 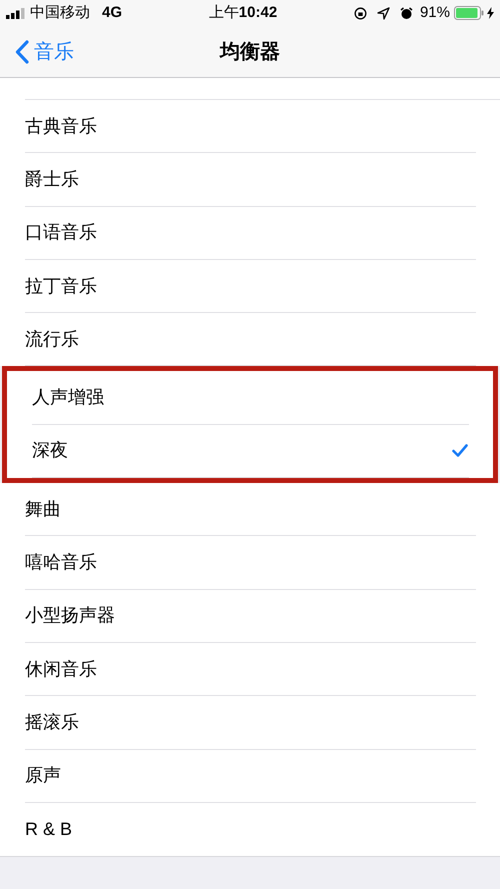 What do you see at coordinates (43, 509) in the screenshot?
I see `list-item-label: 舞曲` at bounding box center [43, 509].